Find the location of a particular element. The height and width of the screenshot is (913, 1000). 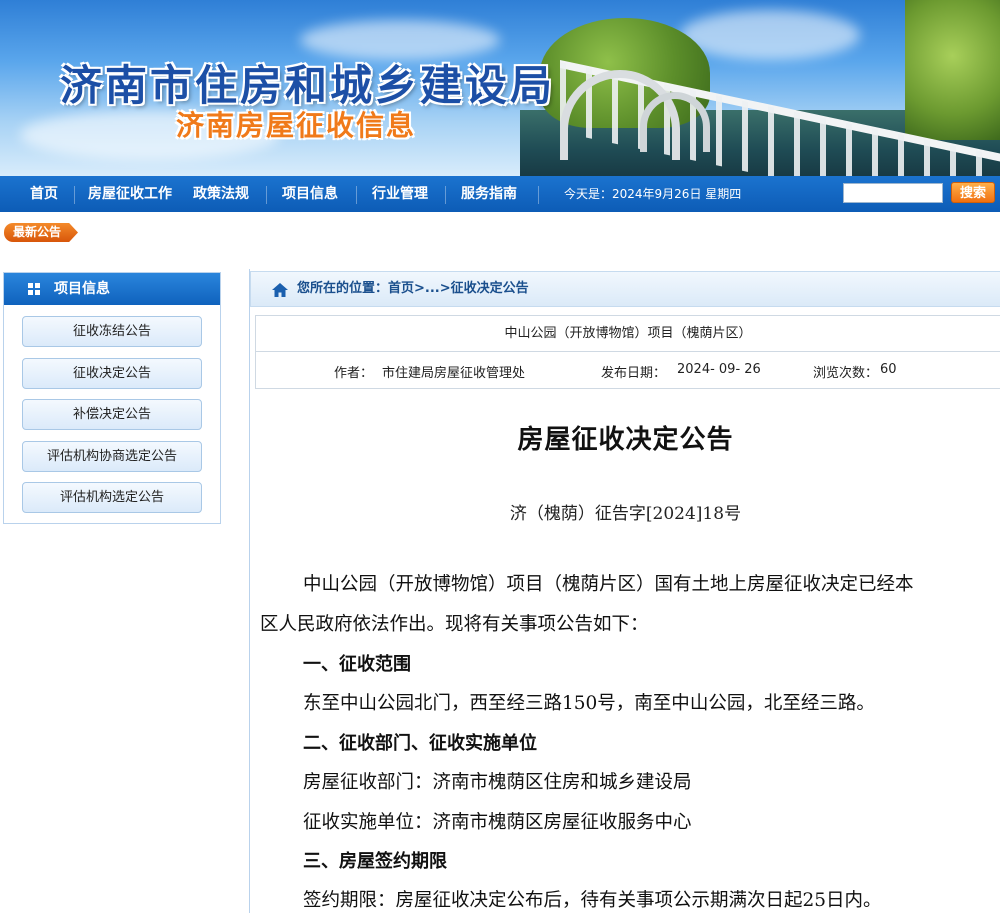

current-date: 今天是：2024年9月26日 星期四 is located at coordinates (653, 194).